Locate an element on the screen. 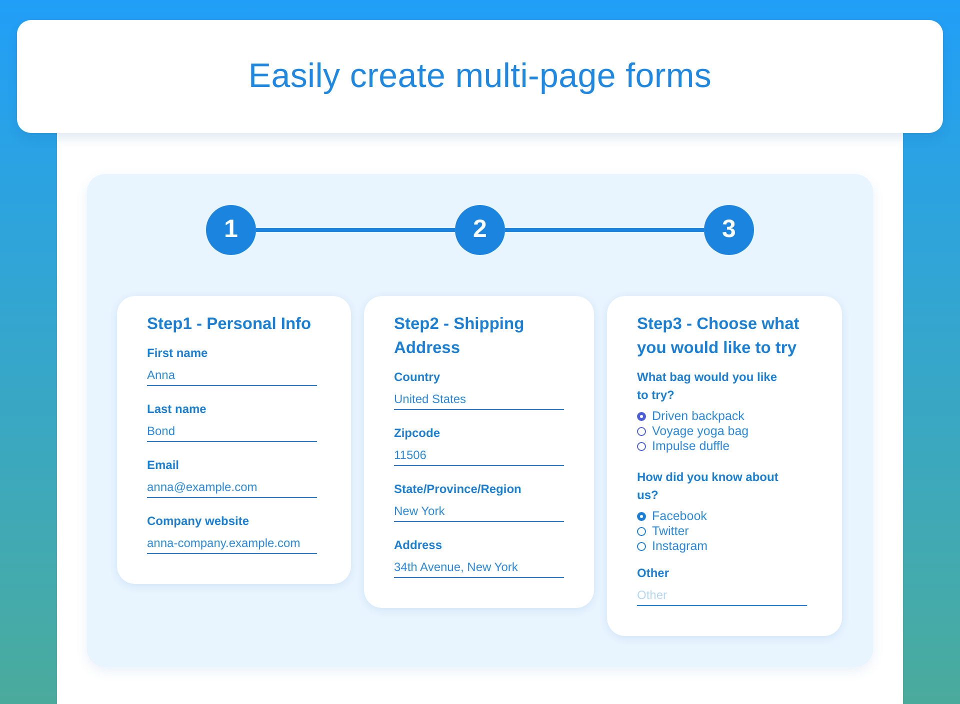 This screenshot has height=704, width=960. field-label: Country is located at coordinates (417, 377).